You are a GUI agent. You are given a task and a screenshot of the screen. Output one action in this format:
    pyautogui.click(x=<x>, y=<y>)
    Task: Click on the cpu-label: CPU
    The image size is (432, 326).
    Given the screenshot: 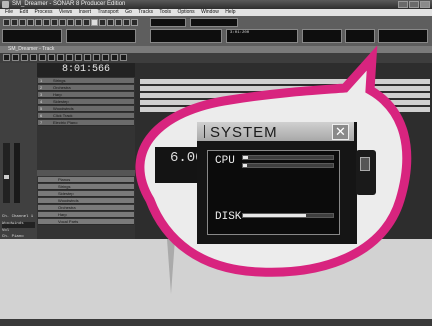 What is the action you would take?
    pyautogui.click(x=225, y=161)
    